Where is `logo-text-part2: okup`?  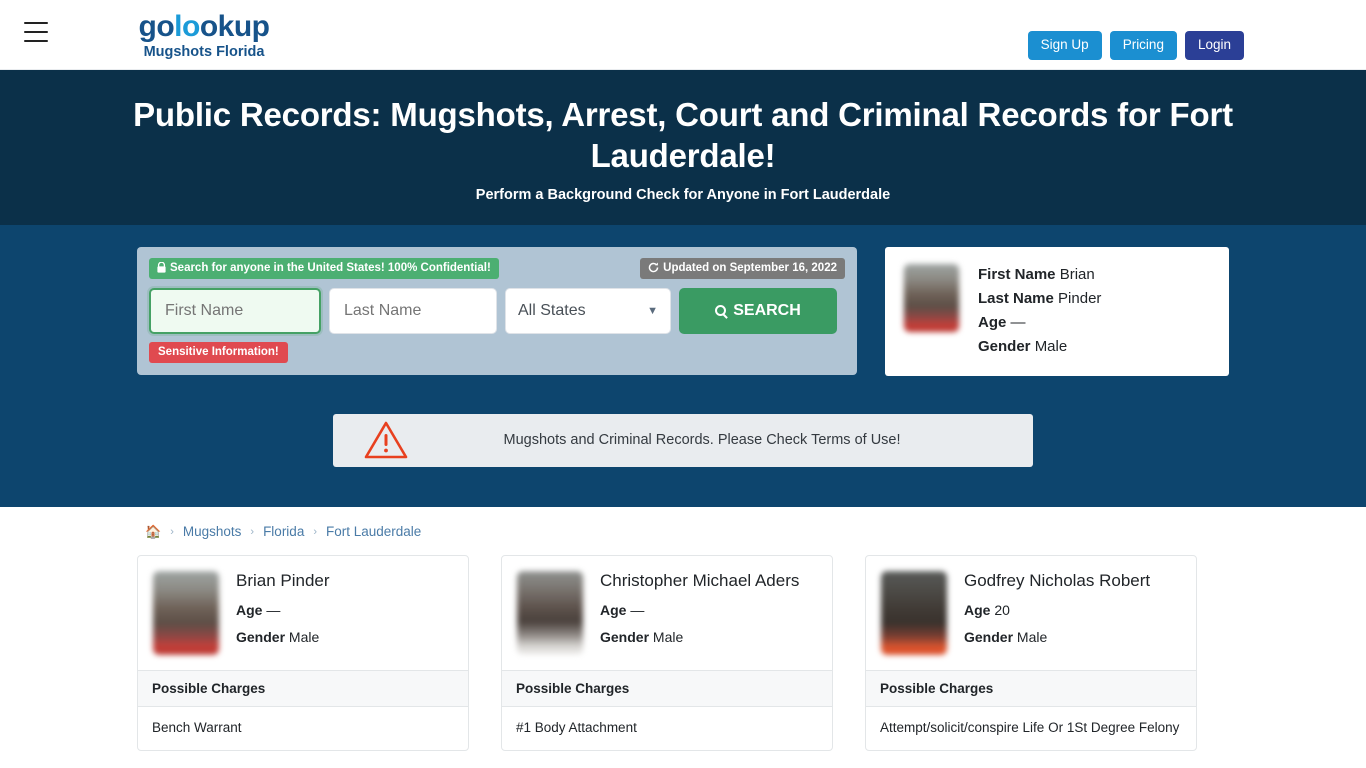
logo-text-part2: okup is located at coordinates (234, 26).